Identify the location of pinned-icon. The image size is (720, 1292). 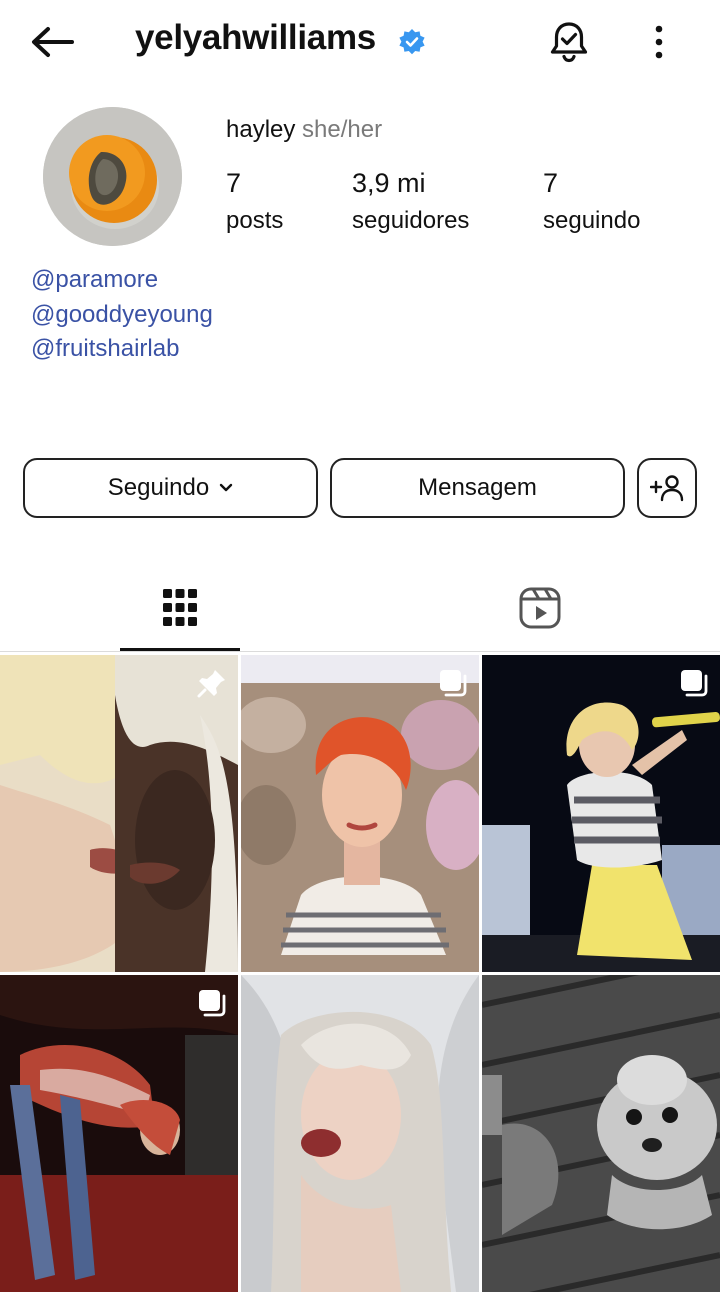
(211, 684).